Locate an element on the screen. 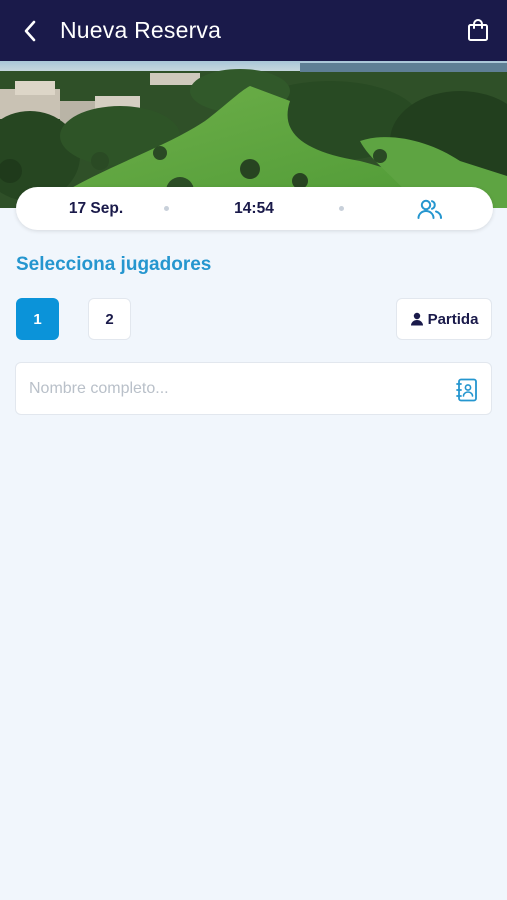  back-button is located at coordinates (30, 30).